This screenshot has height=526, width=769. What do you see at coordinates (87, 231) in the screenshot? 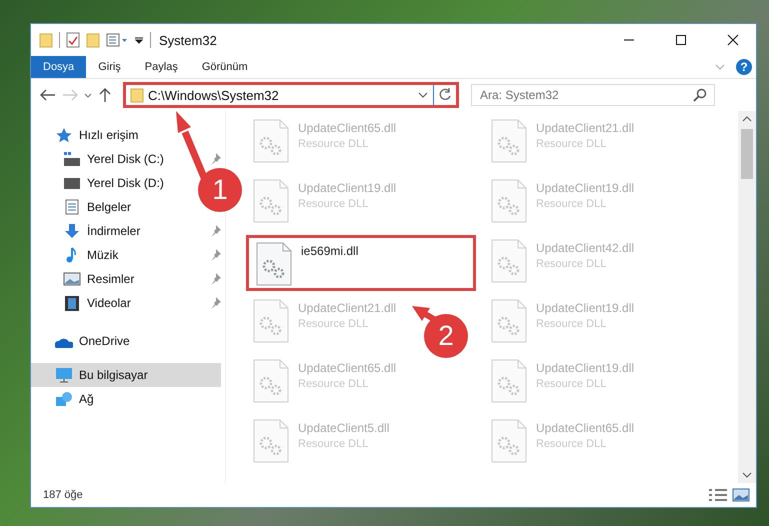
I see `sidebar-item: İndirmeler` at bounding box center [87, 231].